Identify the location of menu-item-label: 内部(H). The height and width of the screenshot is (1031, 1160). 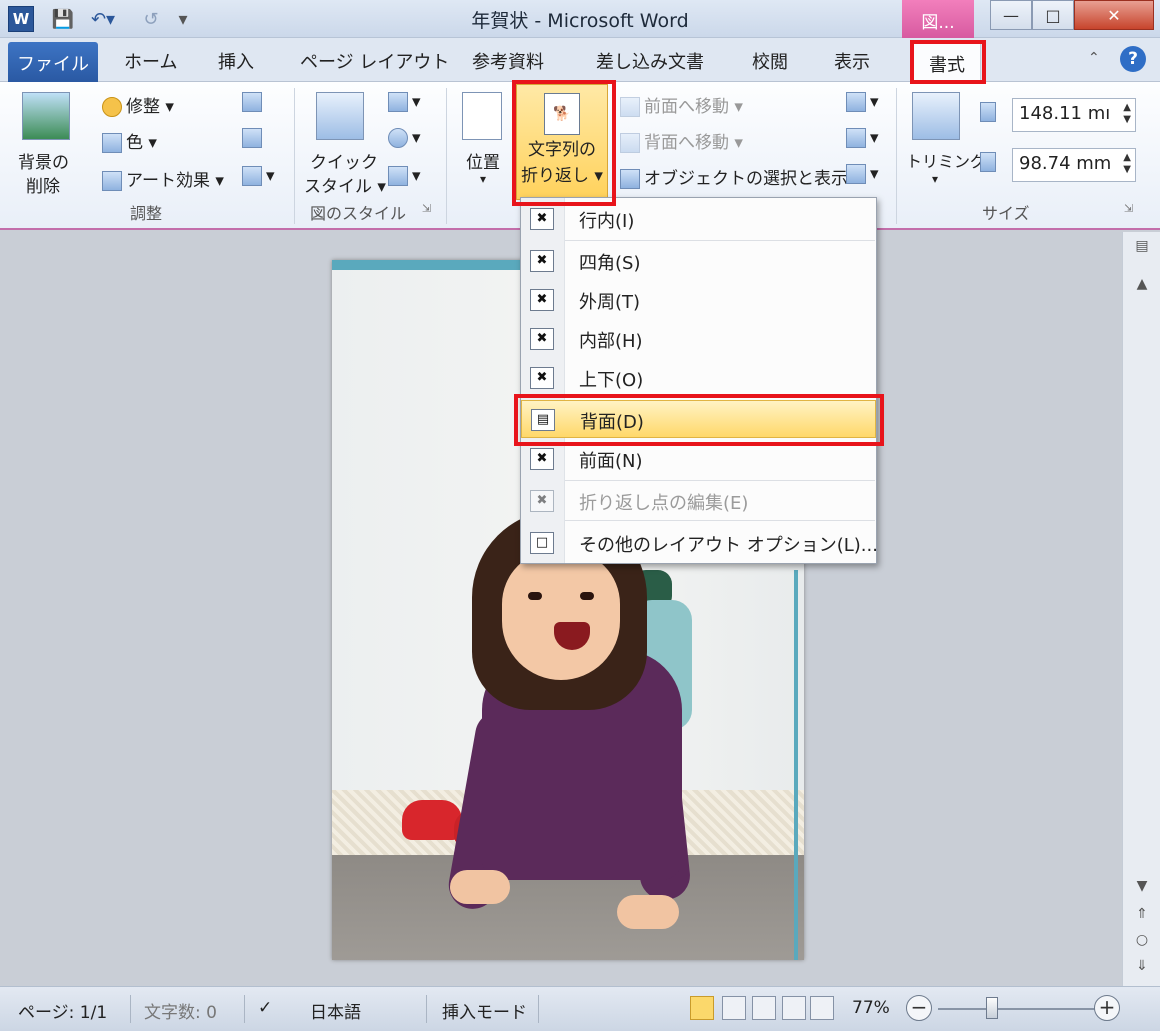
(611, 341).